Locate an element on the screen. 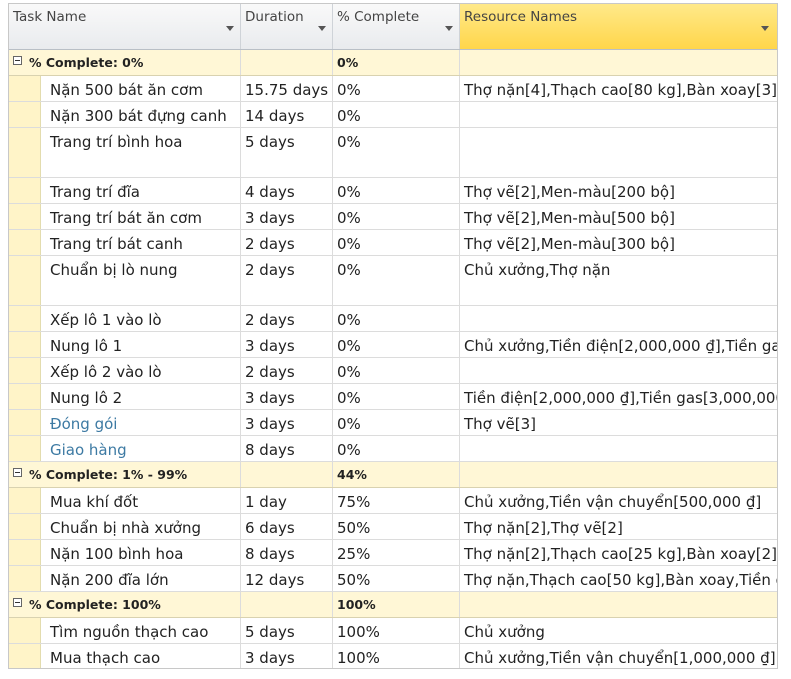 This screenshot has width=791, height=679. table-row: Xếp lô 1 vào lò 2 days 0% is located at coordinates (393, 319).